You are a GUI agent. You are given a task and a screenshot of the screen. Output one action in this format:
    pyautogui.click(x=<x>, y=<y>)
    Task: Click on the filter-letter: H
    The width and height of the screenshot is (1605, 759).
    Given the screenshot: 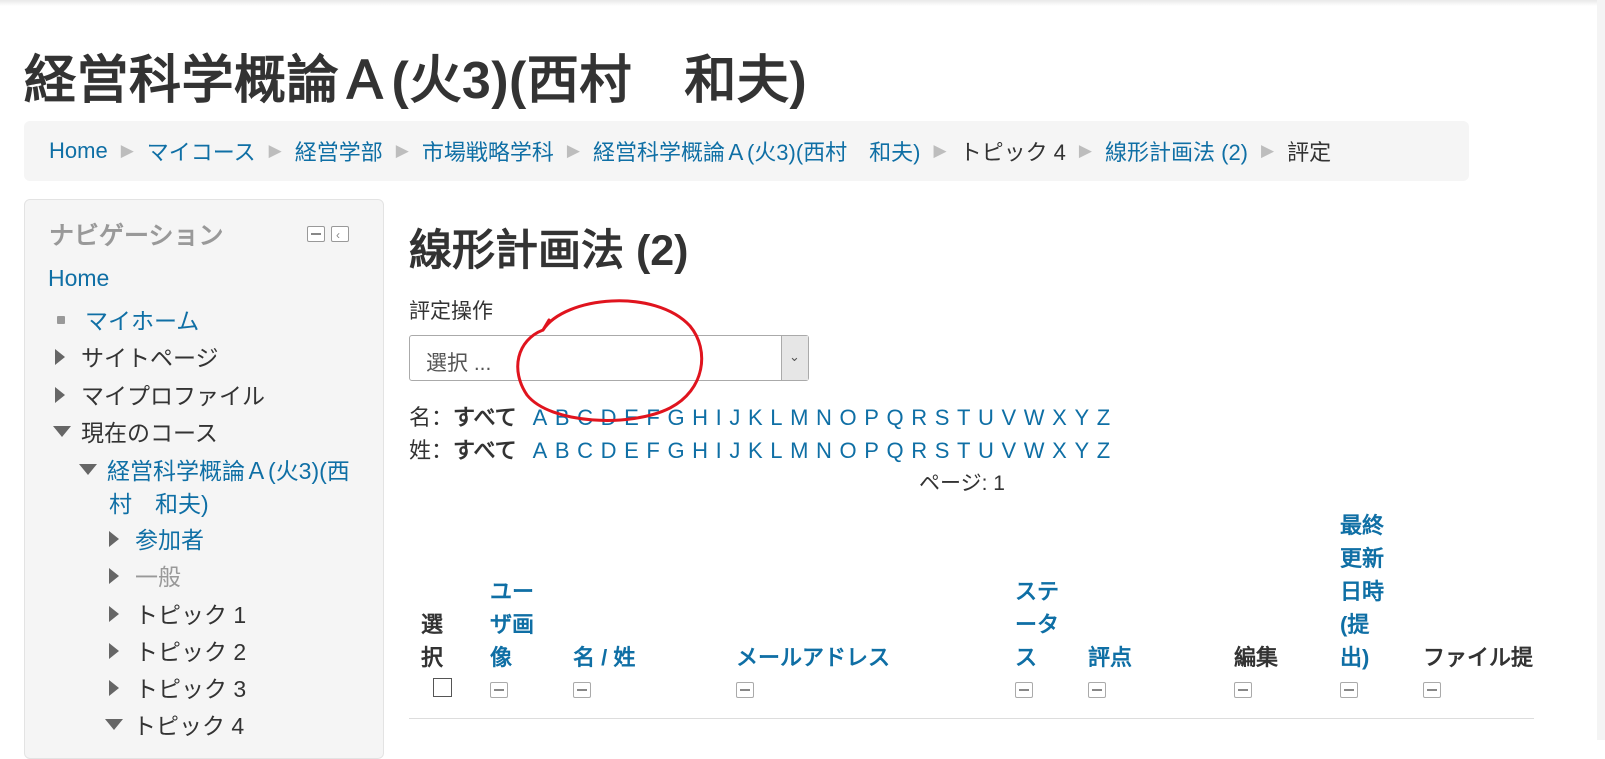 What is the action you would take?
    pyautogui.click(x=700, y=451)
    